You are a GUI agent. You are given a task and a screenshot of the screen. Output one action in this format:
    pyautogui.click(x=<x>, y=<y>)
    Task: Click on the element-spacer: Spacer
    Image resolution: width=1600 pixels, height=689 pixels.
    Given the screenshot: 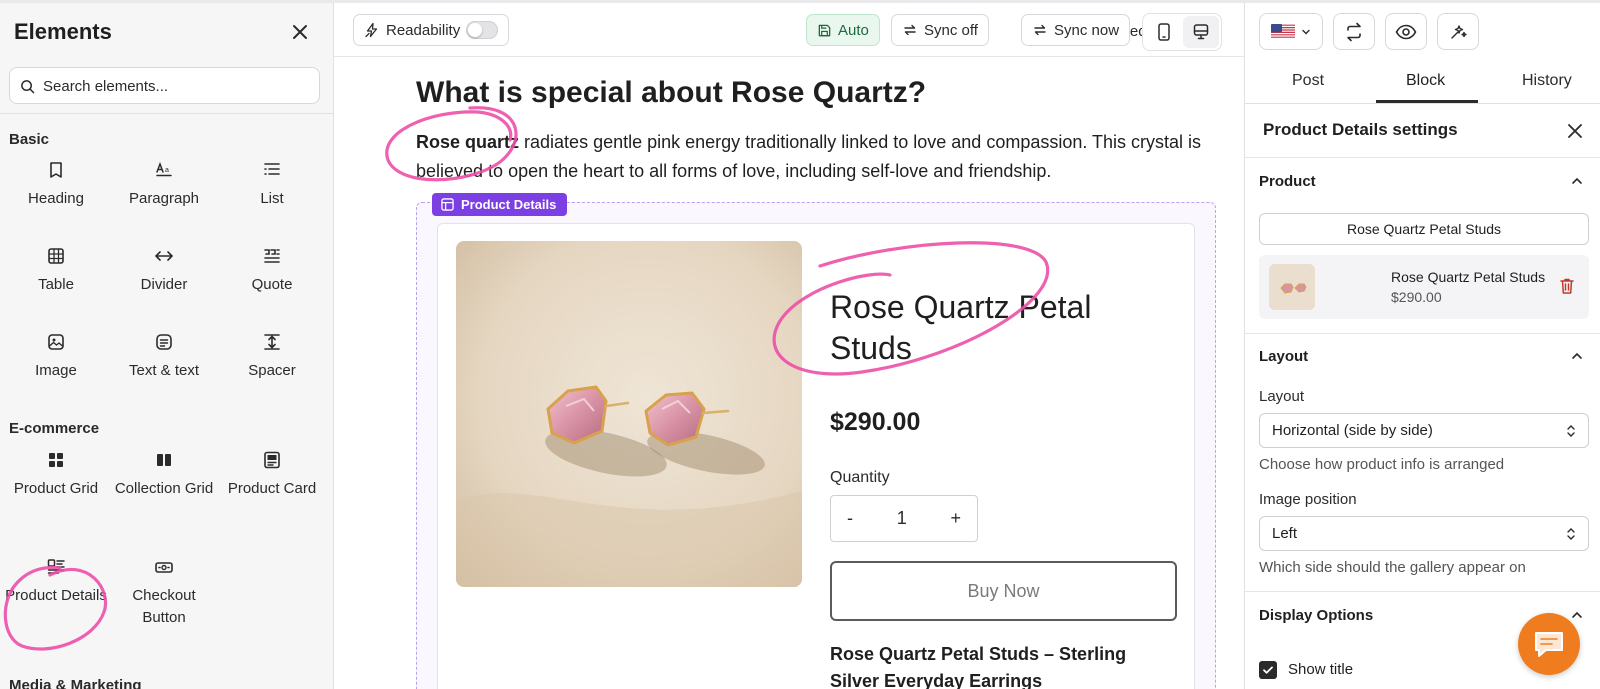 What is the action you would take?
    pyautogui.click(x=272, y=357)
    